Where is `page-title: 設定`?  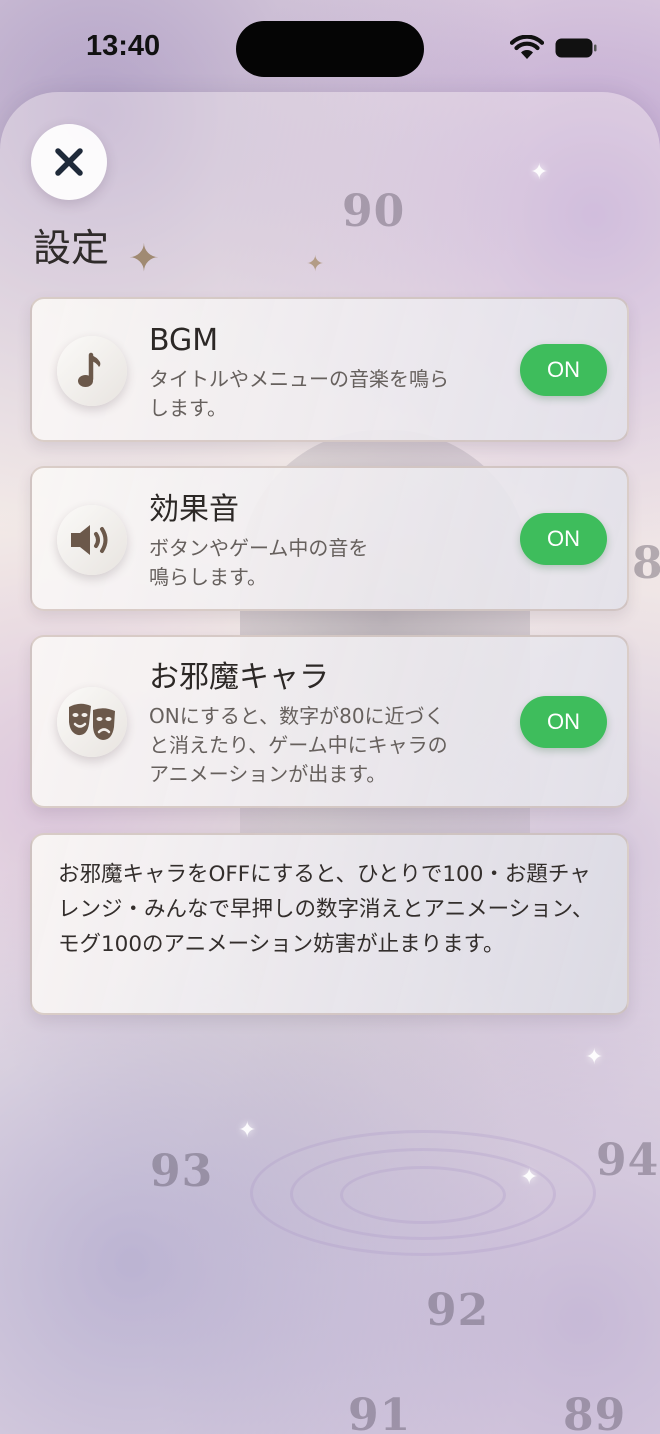
page-title: 設定 is located at coordinates (71, 248).